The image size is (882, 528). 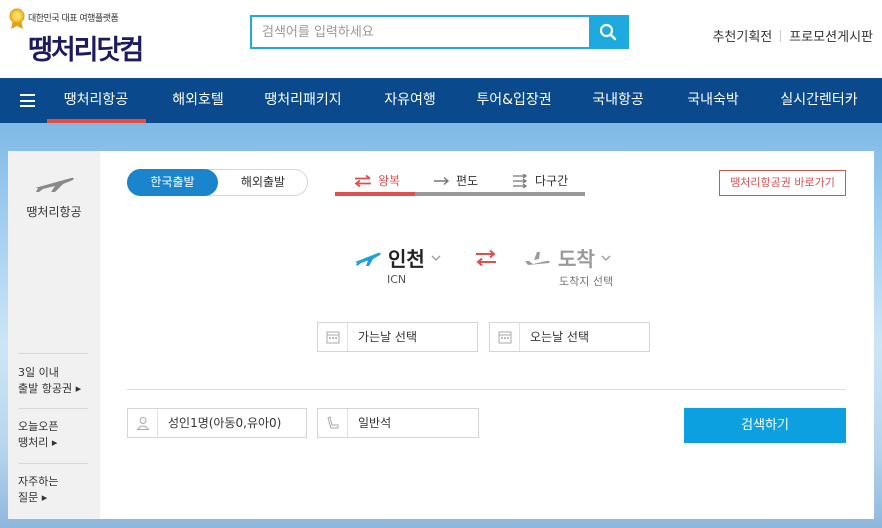 What do you see at coordinates (520, 181) in the screenshot?
I see `multi-city-icon` at bounding box center [520, 181].